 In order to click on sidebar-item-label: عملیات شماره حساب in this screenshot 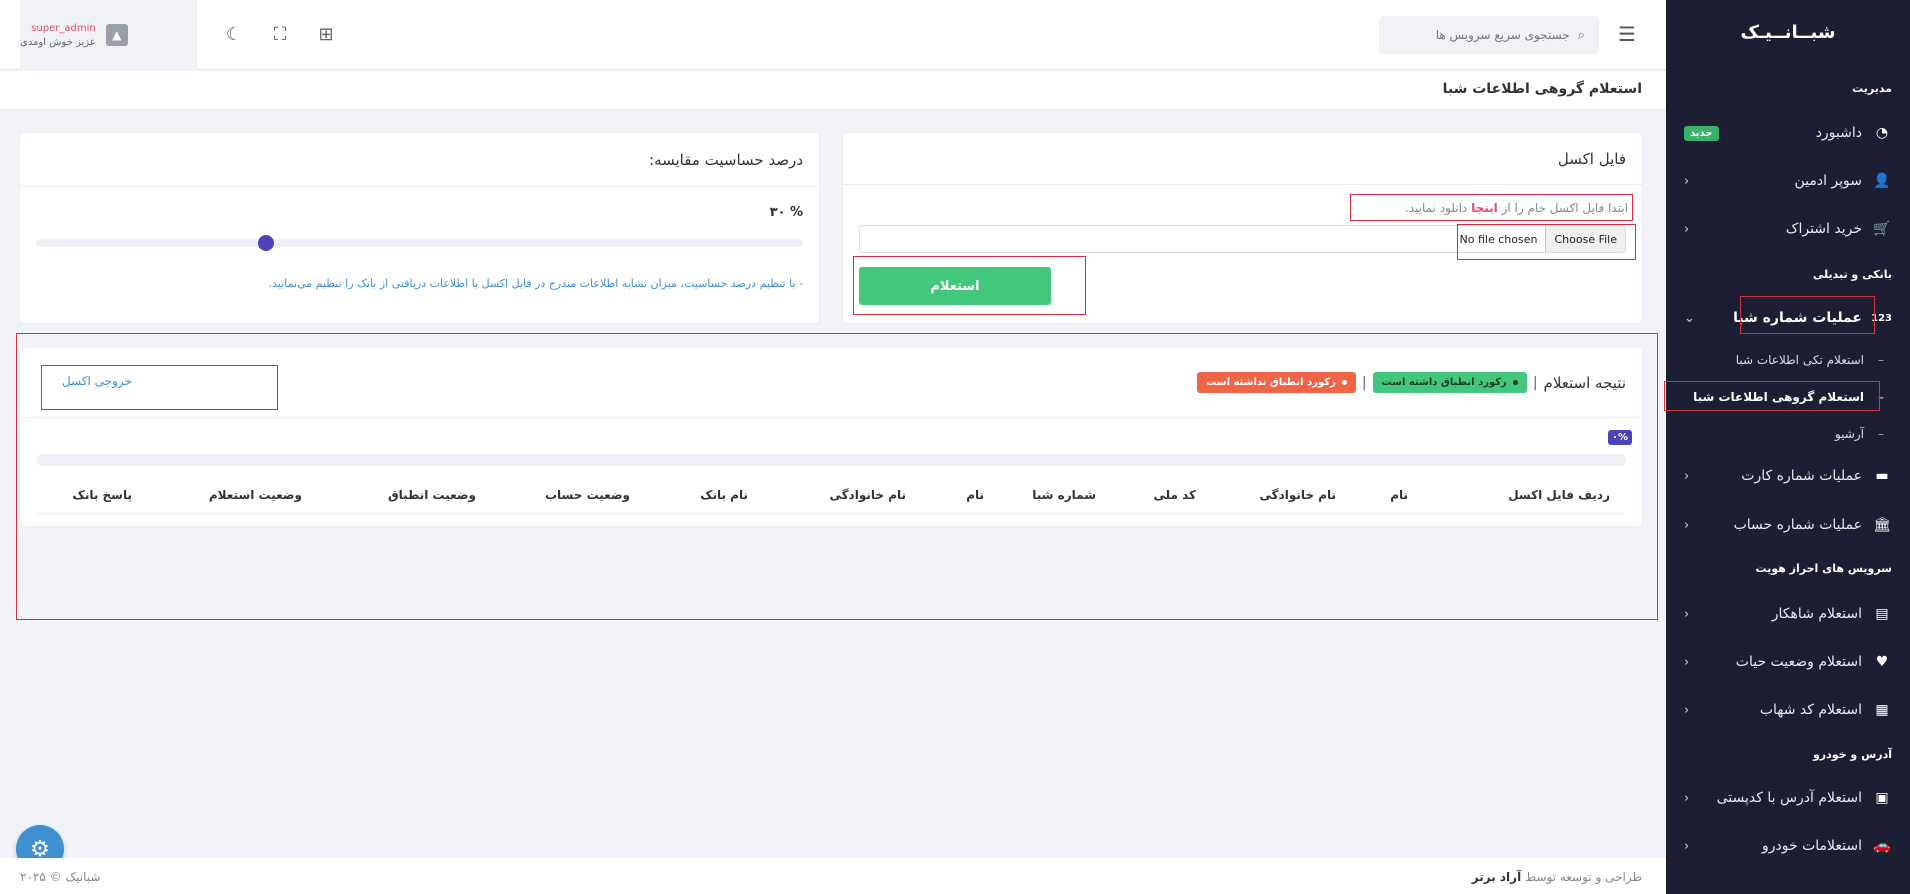, I will do `click(1797, 525)`.